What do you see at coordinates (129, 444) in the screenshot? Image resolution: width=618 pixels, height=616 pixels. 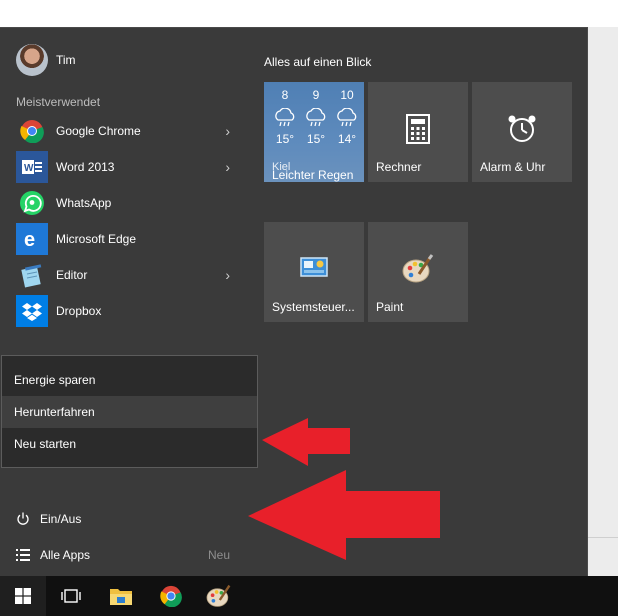 I see `menu-item-restart: Neu starten` at bounding box center [129, 444].